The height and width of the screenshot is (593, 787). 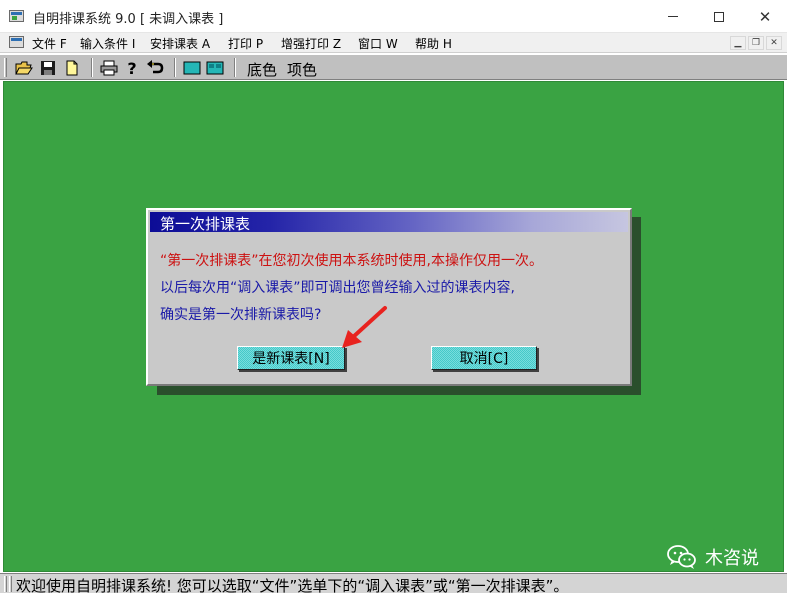 I want to click on maximize-icon, so click(x=719, y=16).